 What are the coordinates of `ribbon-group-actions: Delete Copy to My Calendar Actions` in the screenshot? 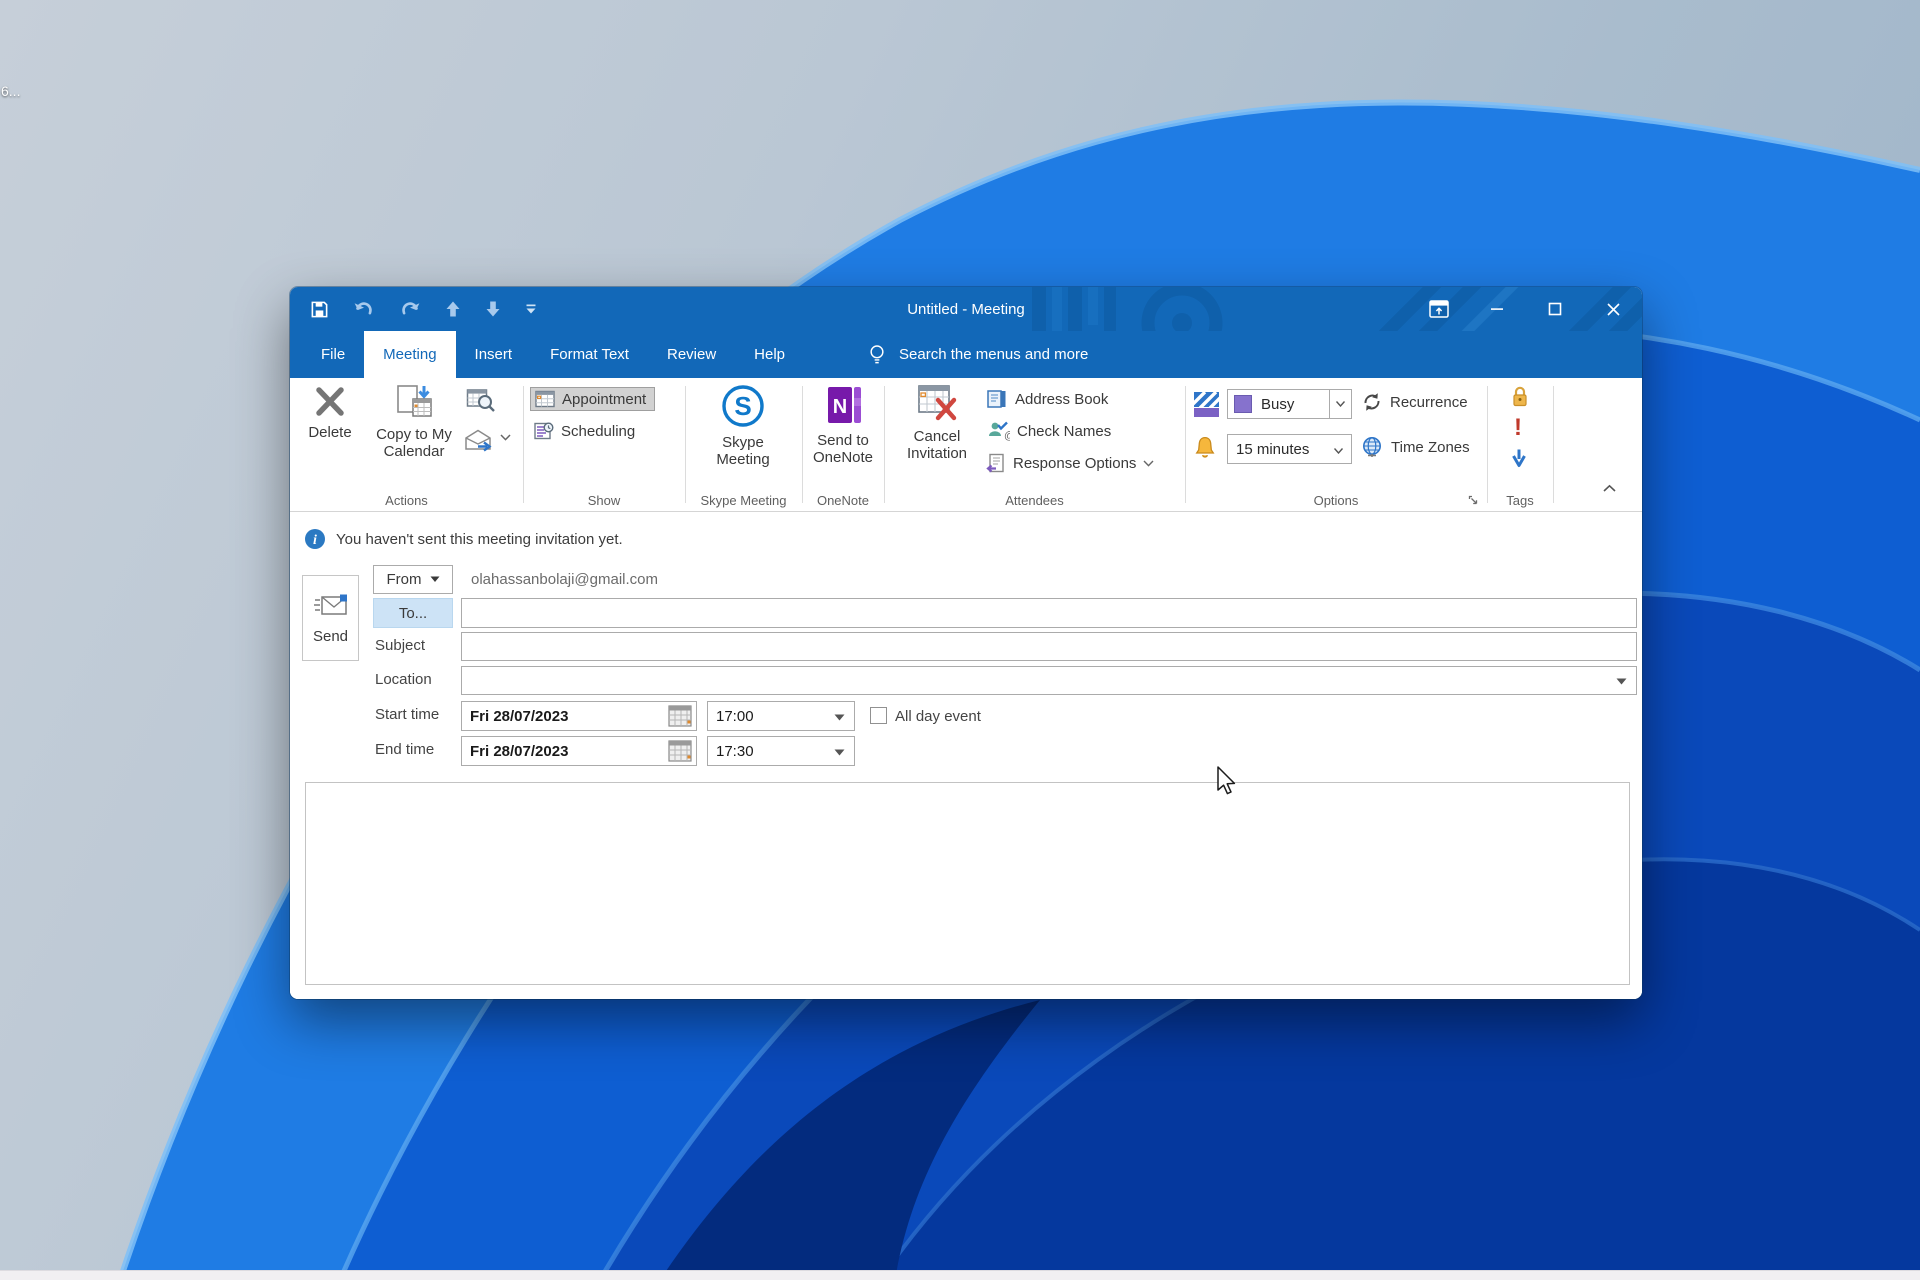 It's located at (406, 444).